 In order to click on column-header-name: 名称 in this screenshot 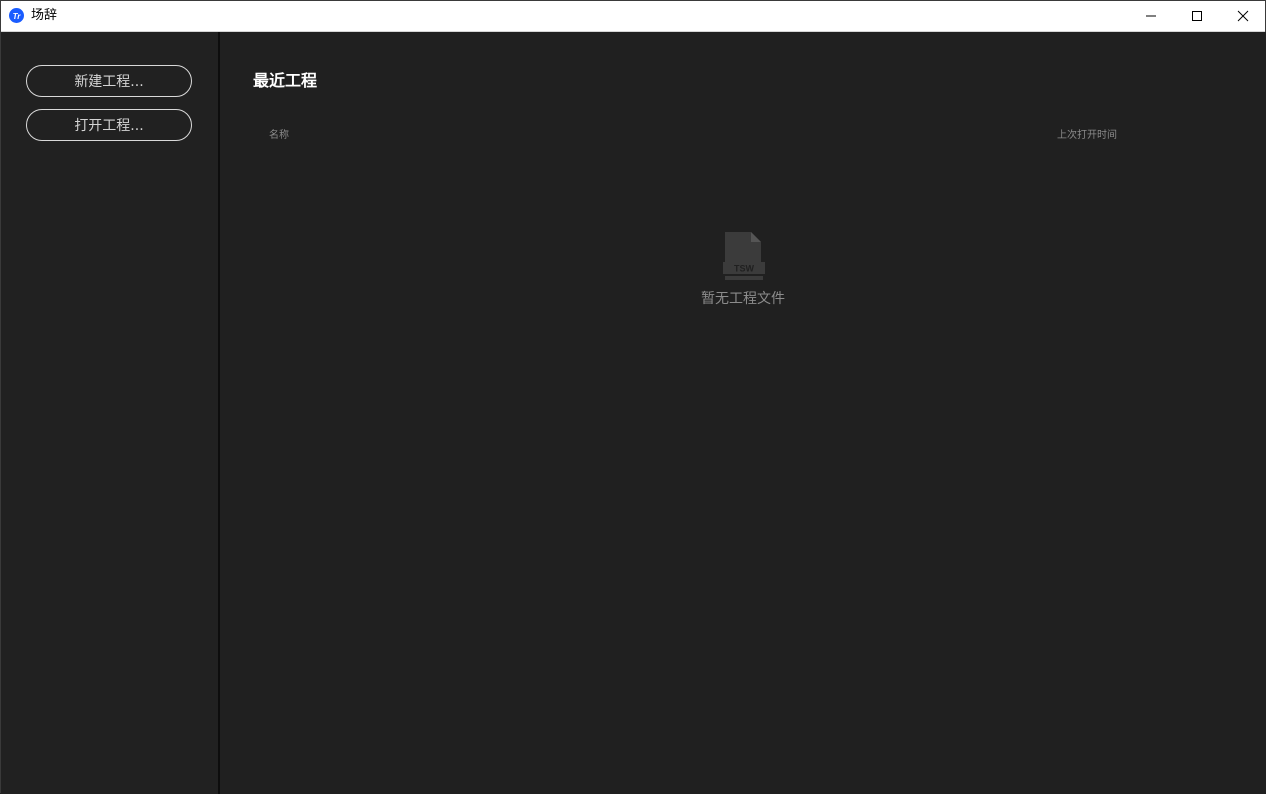, I will do `click(279, 133)`.